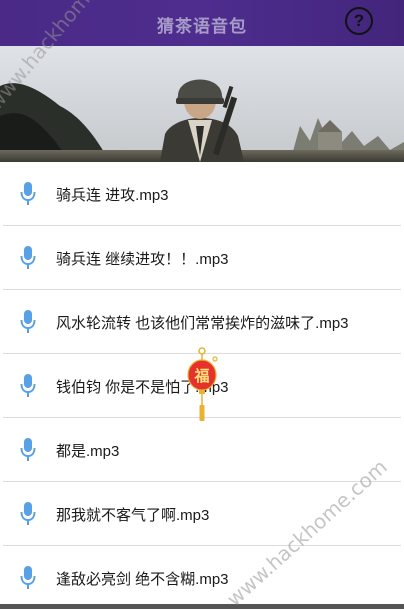 Image resolution: width=404 pixels, height=611 pixels. I want to click on list-item-label: 都是.mp3, so click(88, 451).